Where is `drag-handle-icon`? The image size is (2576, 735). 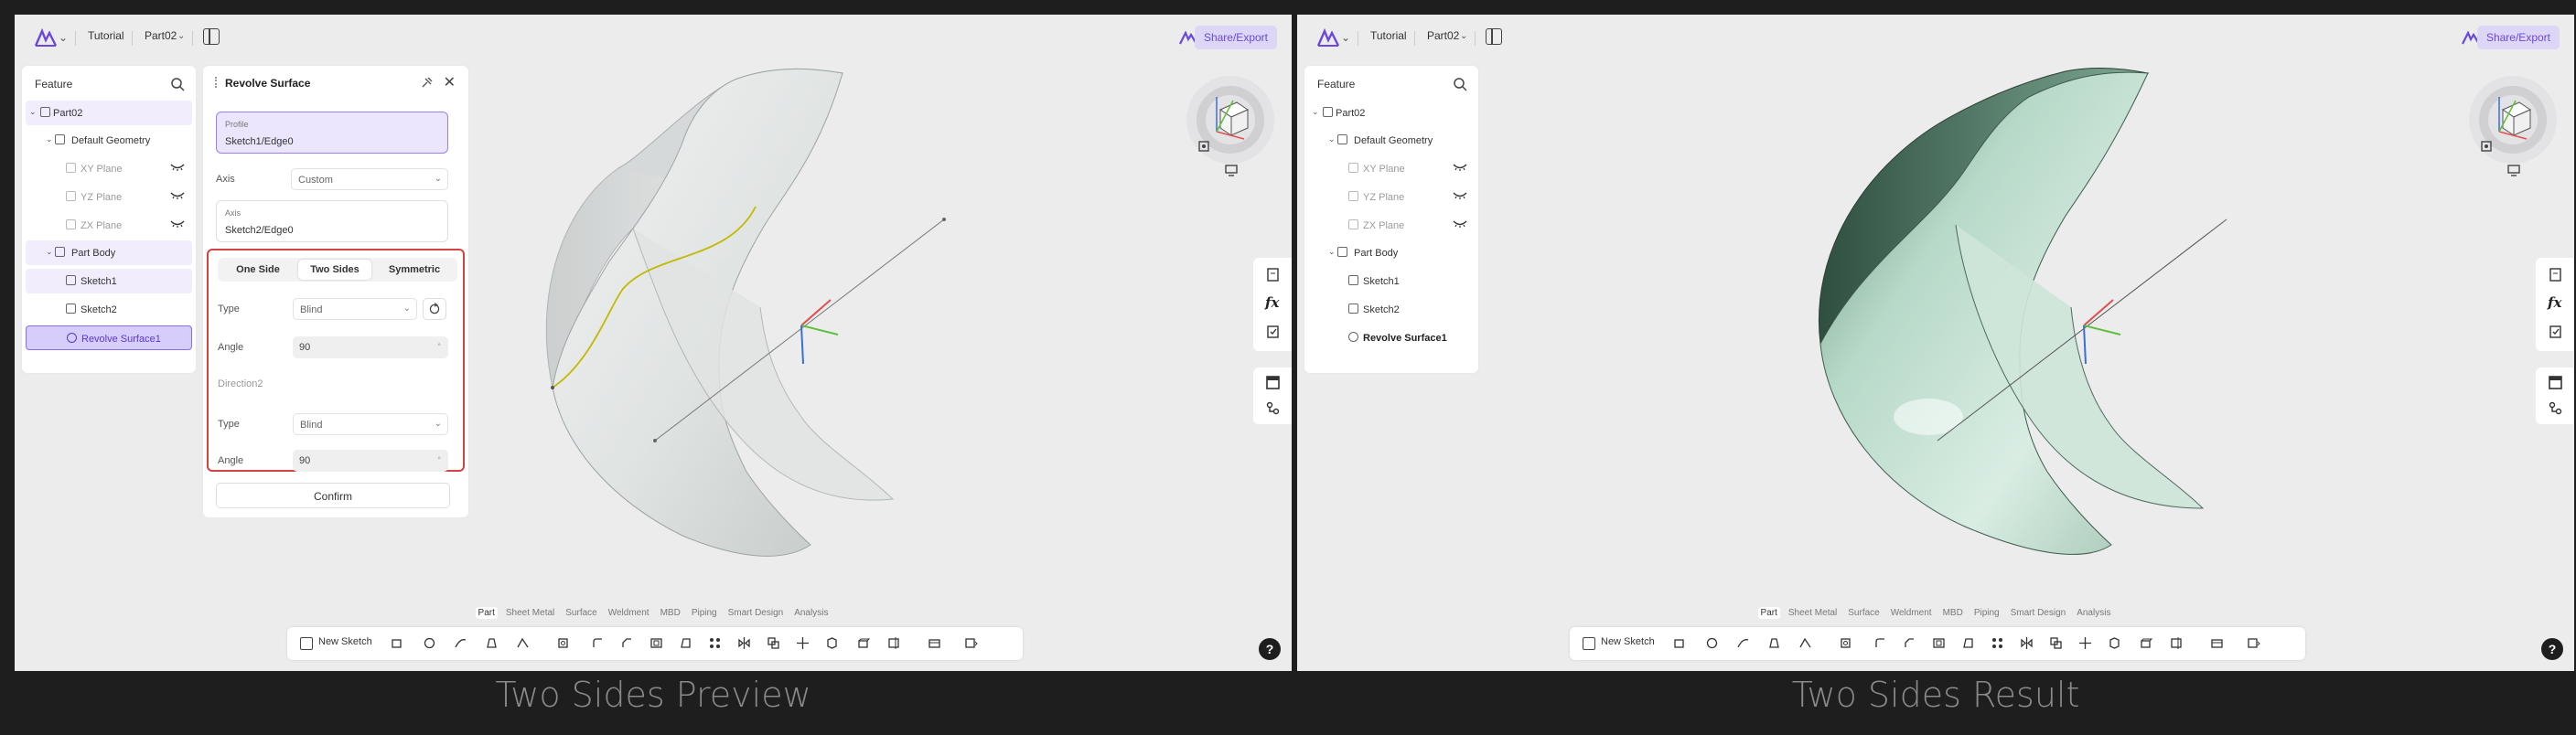 drag-handle-icon is located at coordinates (217, 82).